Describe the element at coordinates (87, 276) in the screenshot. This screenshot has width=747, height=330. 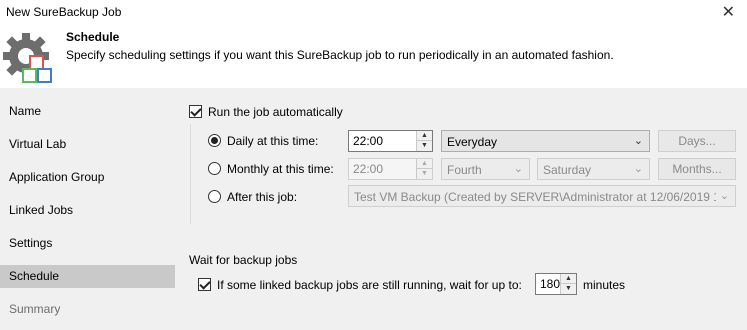
I see `sidebar-item-schedule: Schedule` at that location.